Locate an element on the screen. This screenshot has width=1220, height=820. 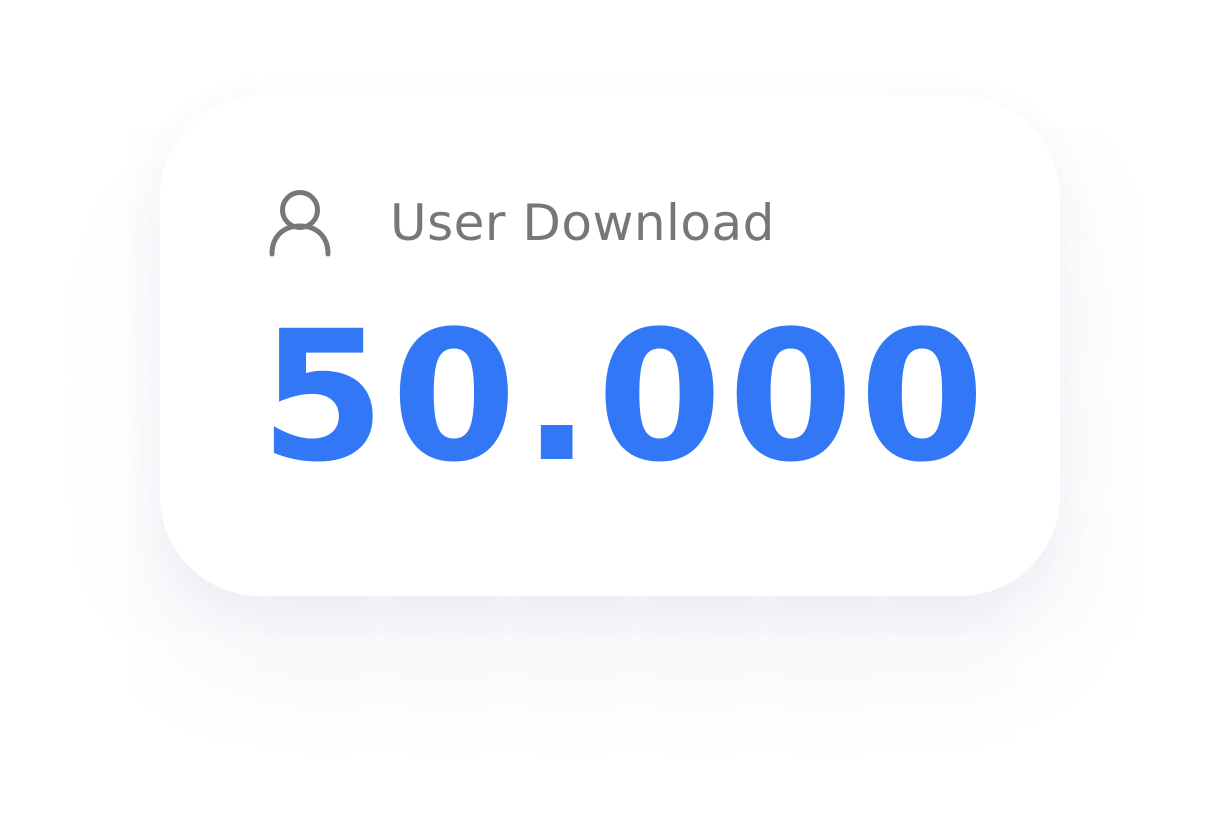
user-icon is located at coordinates (300, 223).